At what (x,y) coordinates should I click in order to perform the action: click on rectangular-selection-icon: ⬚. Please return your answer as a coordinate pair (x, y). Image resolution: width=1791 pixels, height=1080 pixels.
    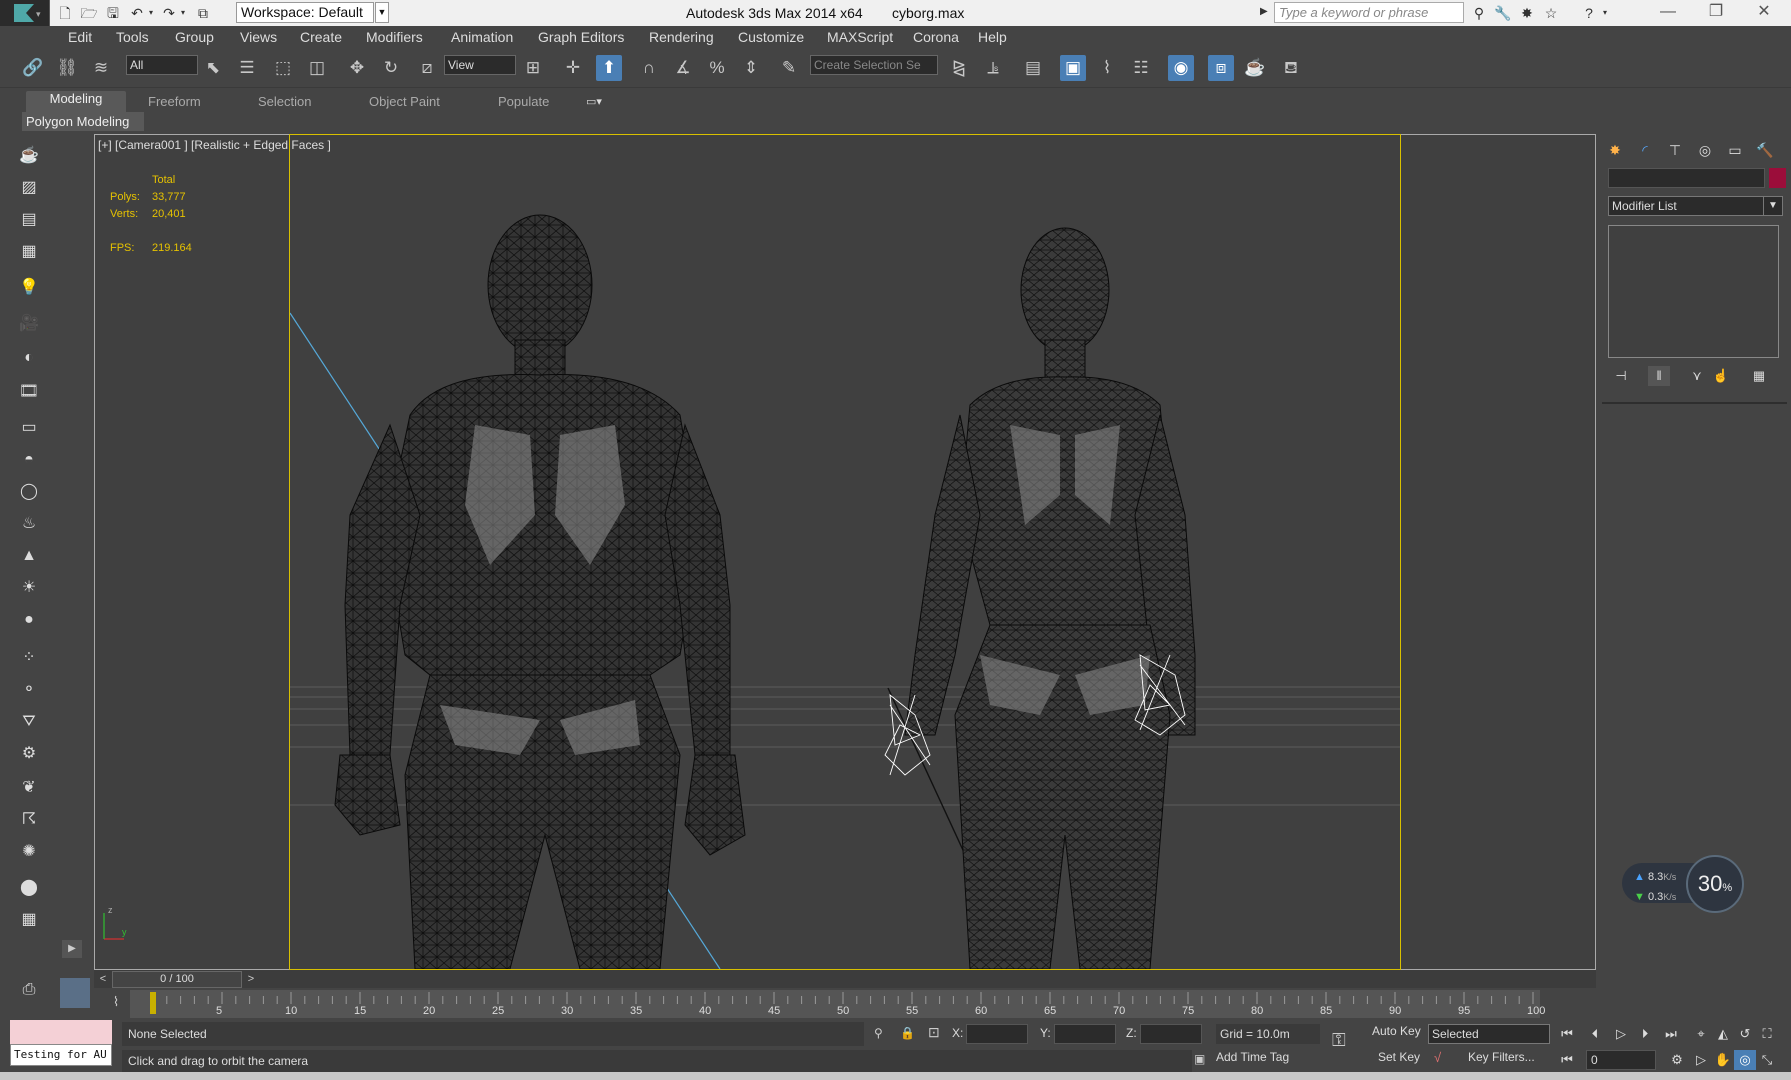
    Looking at the image, I should click on (283, 68).